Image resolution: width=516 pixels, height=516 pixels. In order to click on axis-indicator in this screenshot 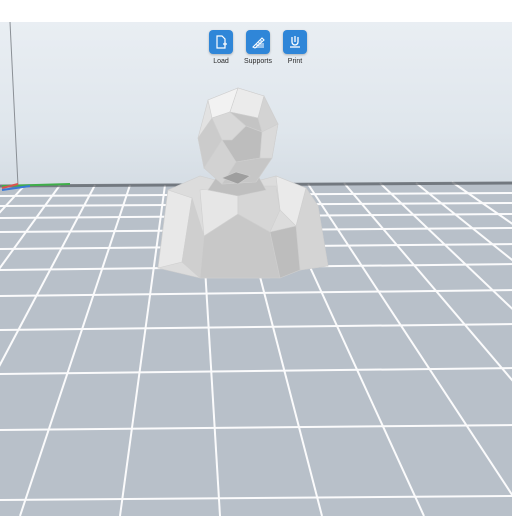, I will do `click(36, 106)`.